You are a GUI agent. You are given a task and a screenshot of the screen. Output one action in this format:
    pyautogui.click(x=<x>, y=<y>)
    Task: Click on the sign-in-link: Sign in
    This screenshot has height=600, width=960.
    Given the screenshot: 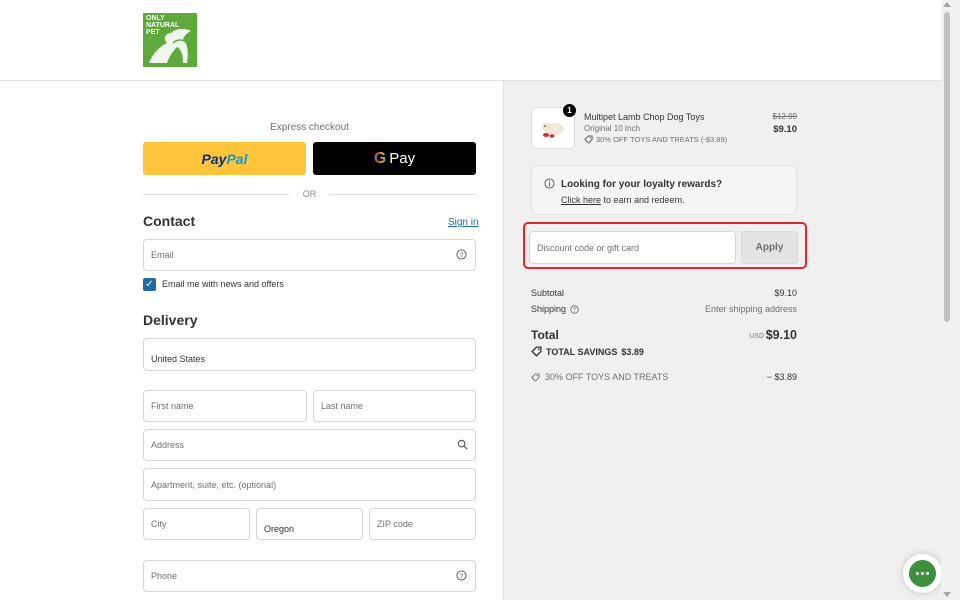 What is the action you would take?
    pyautogui.click(x=463, y=222)
    